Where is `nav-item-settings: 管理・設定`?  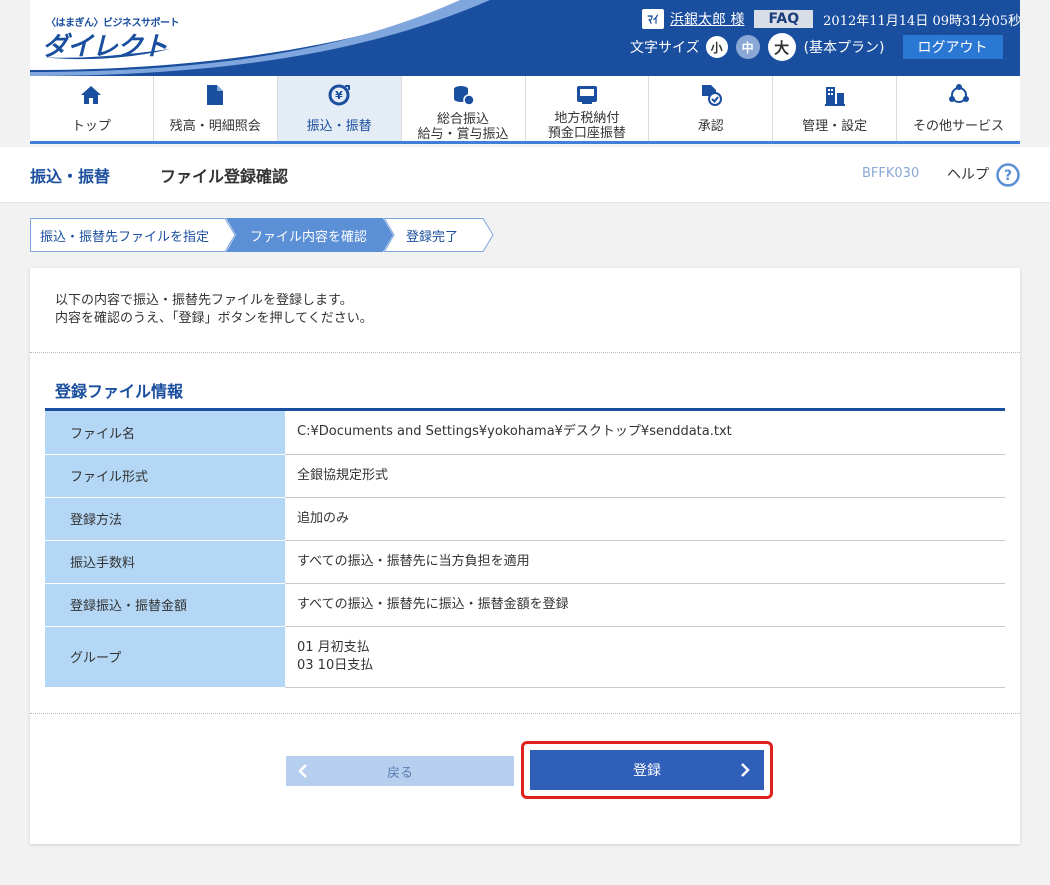 nav-item-settings: 管理・設定 is located at coordinates (835, 108).